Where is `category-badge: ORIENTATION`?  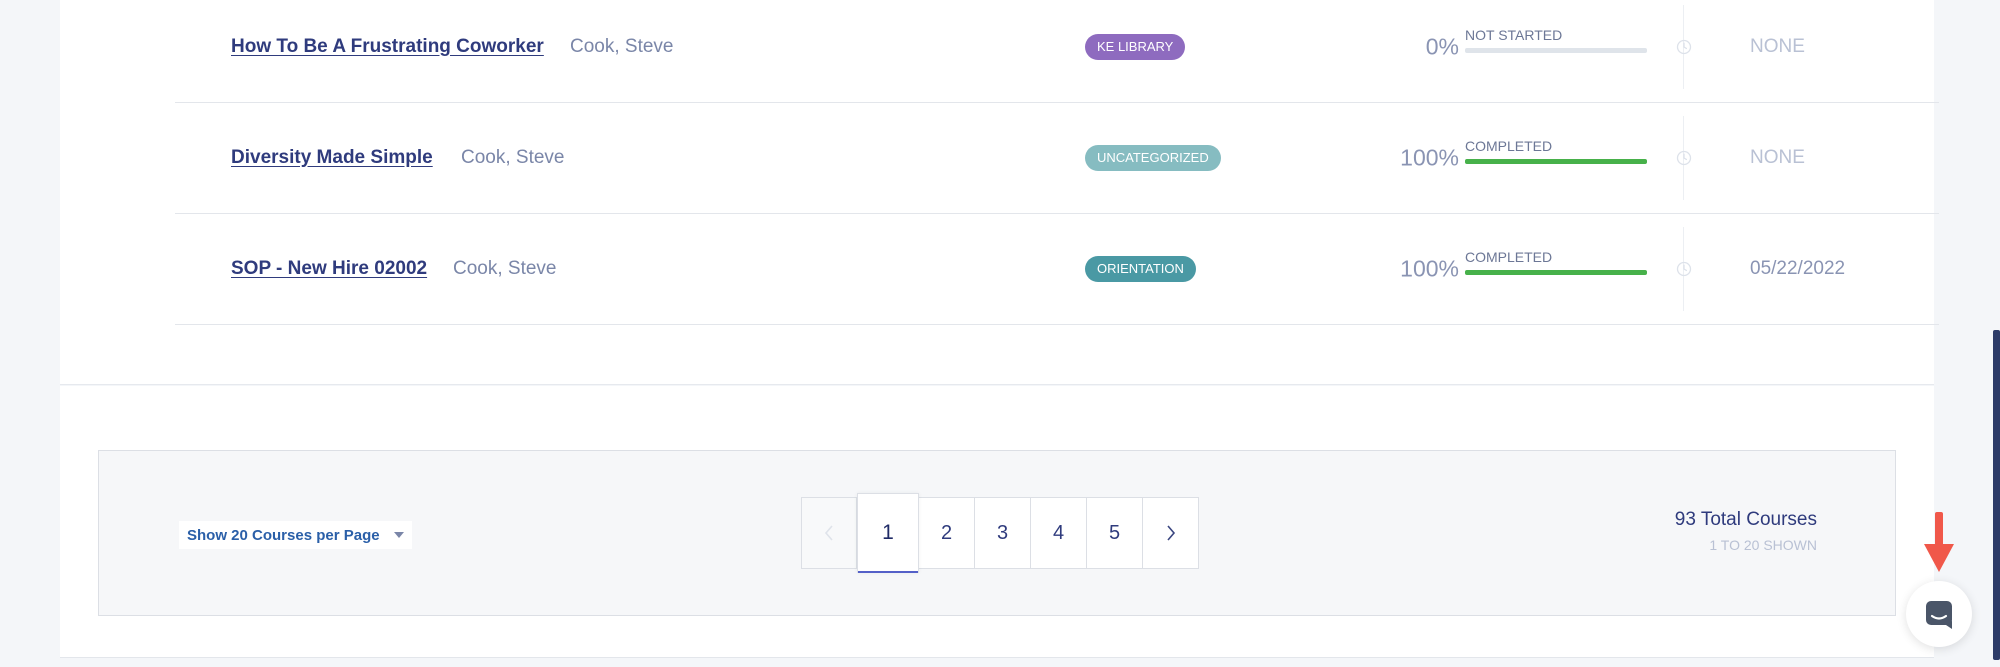
category-badge: ORIENTATION is located at coordinates (1140, 268).